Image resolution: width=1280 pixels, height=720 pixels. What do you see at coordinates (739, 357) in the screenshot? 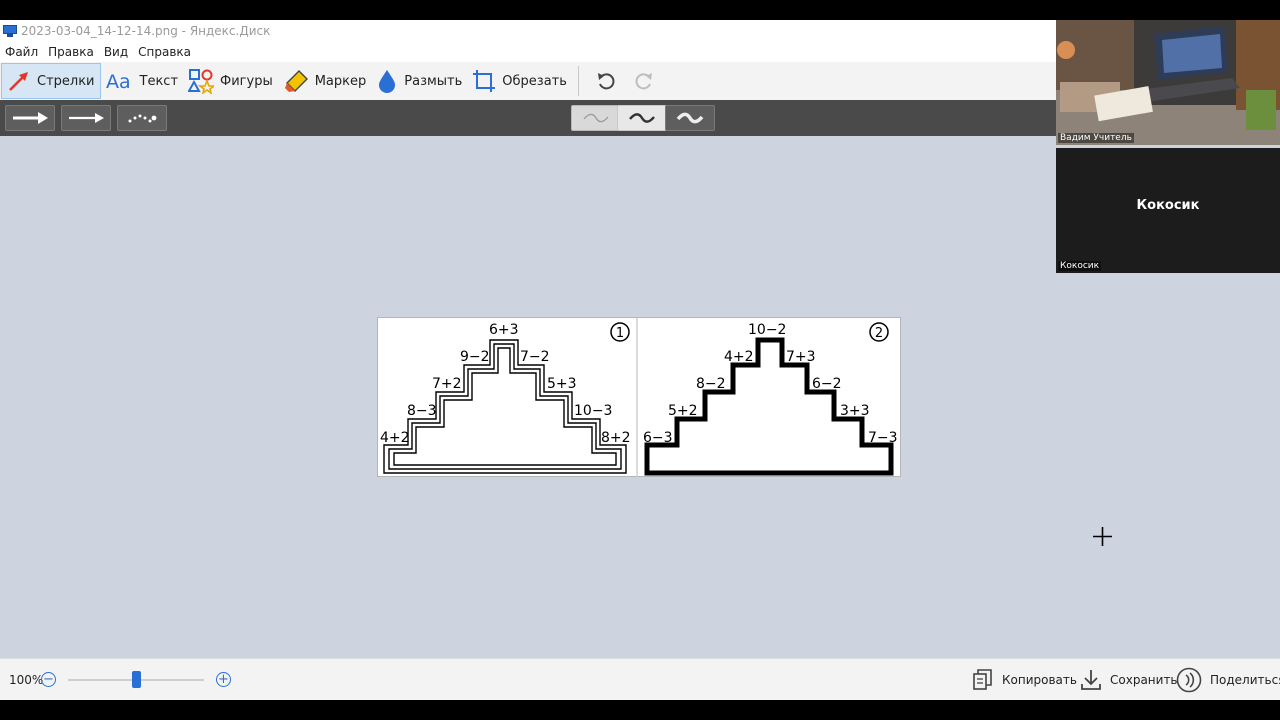
I see `p2-label-l1: 4+2` at bounding box center [739, 357].